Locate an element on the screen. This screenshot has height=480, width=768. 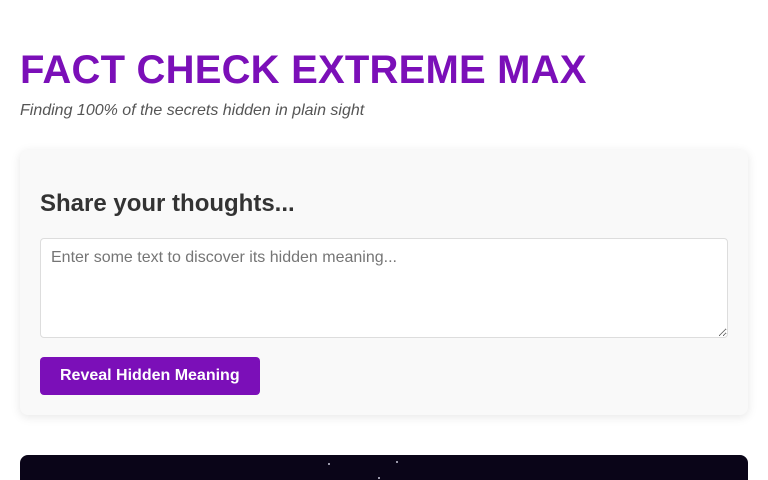
reveal-hidden-meaning-button: Reveal Hidden Meaning is located at coordinates (150, 376).